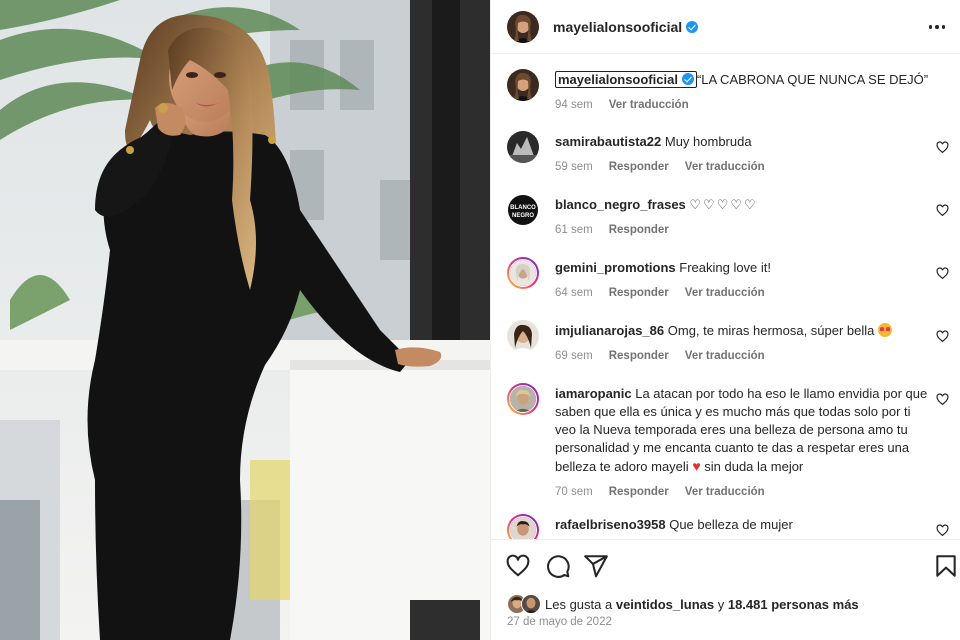  What do you see at coordinates (579, 604) in the screenshot?
I see `likes-prefix: Les gusta a` at bounding box center [579, 604].